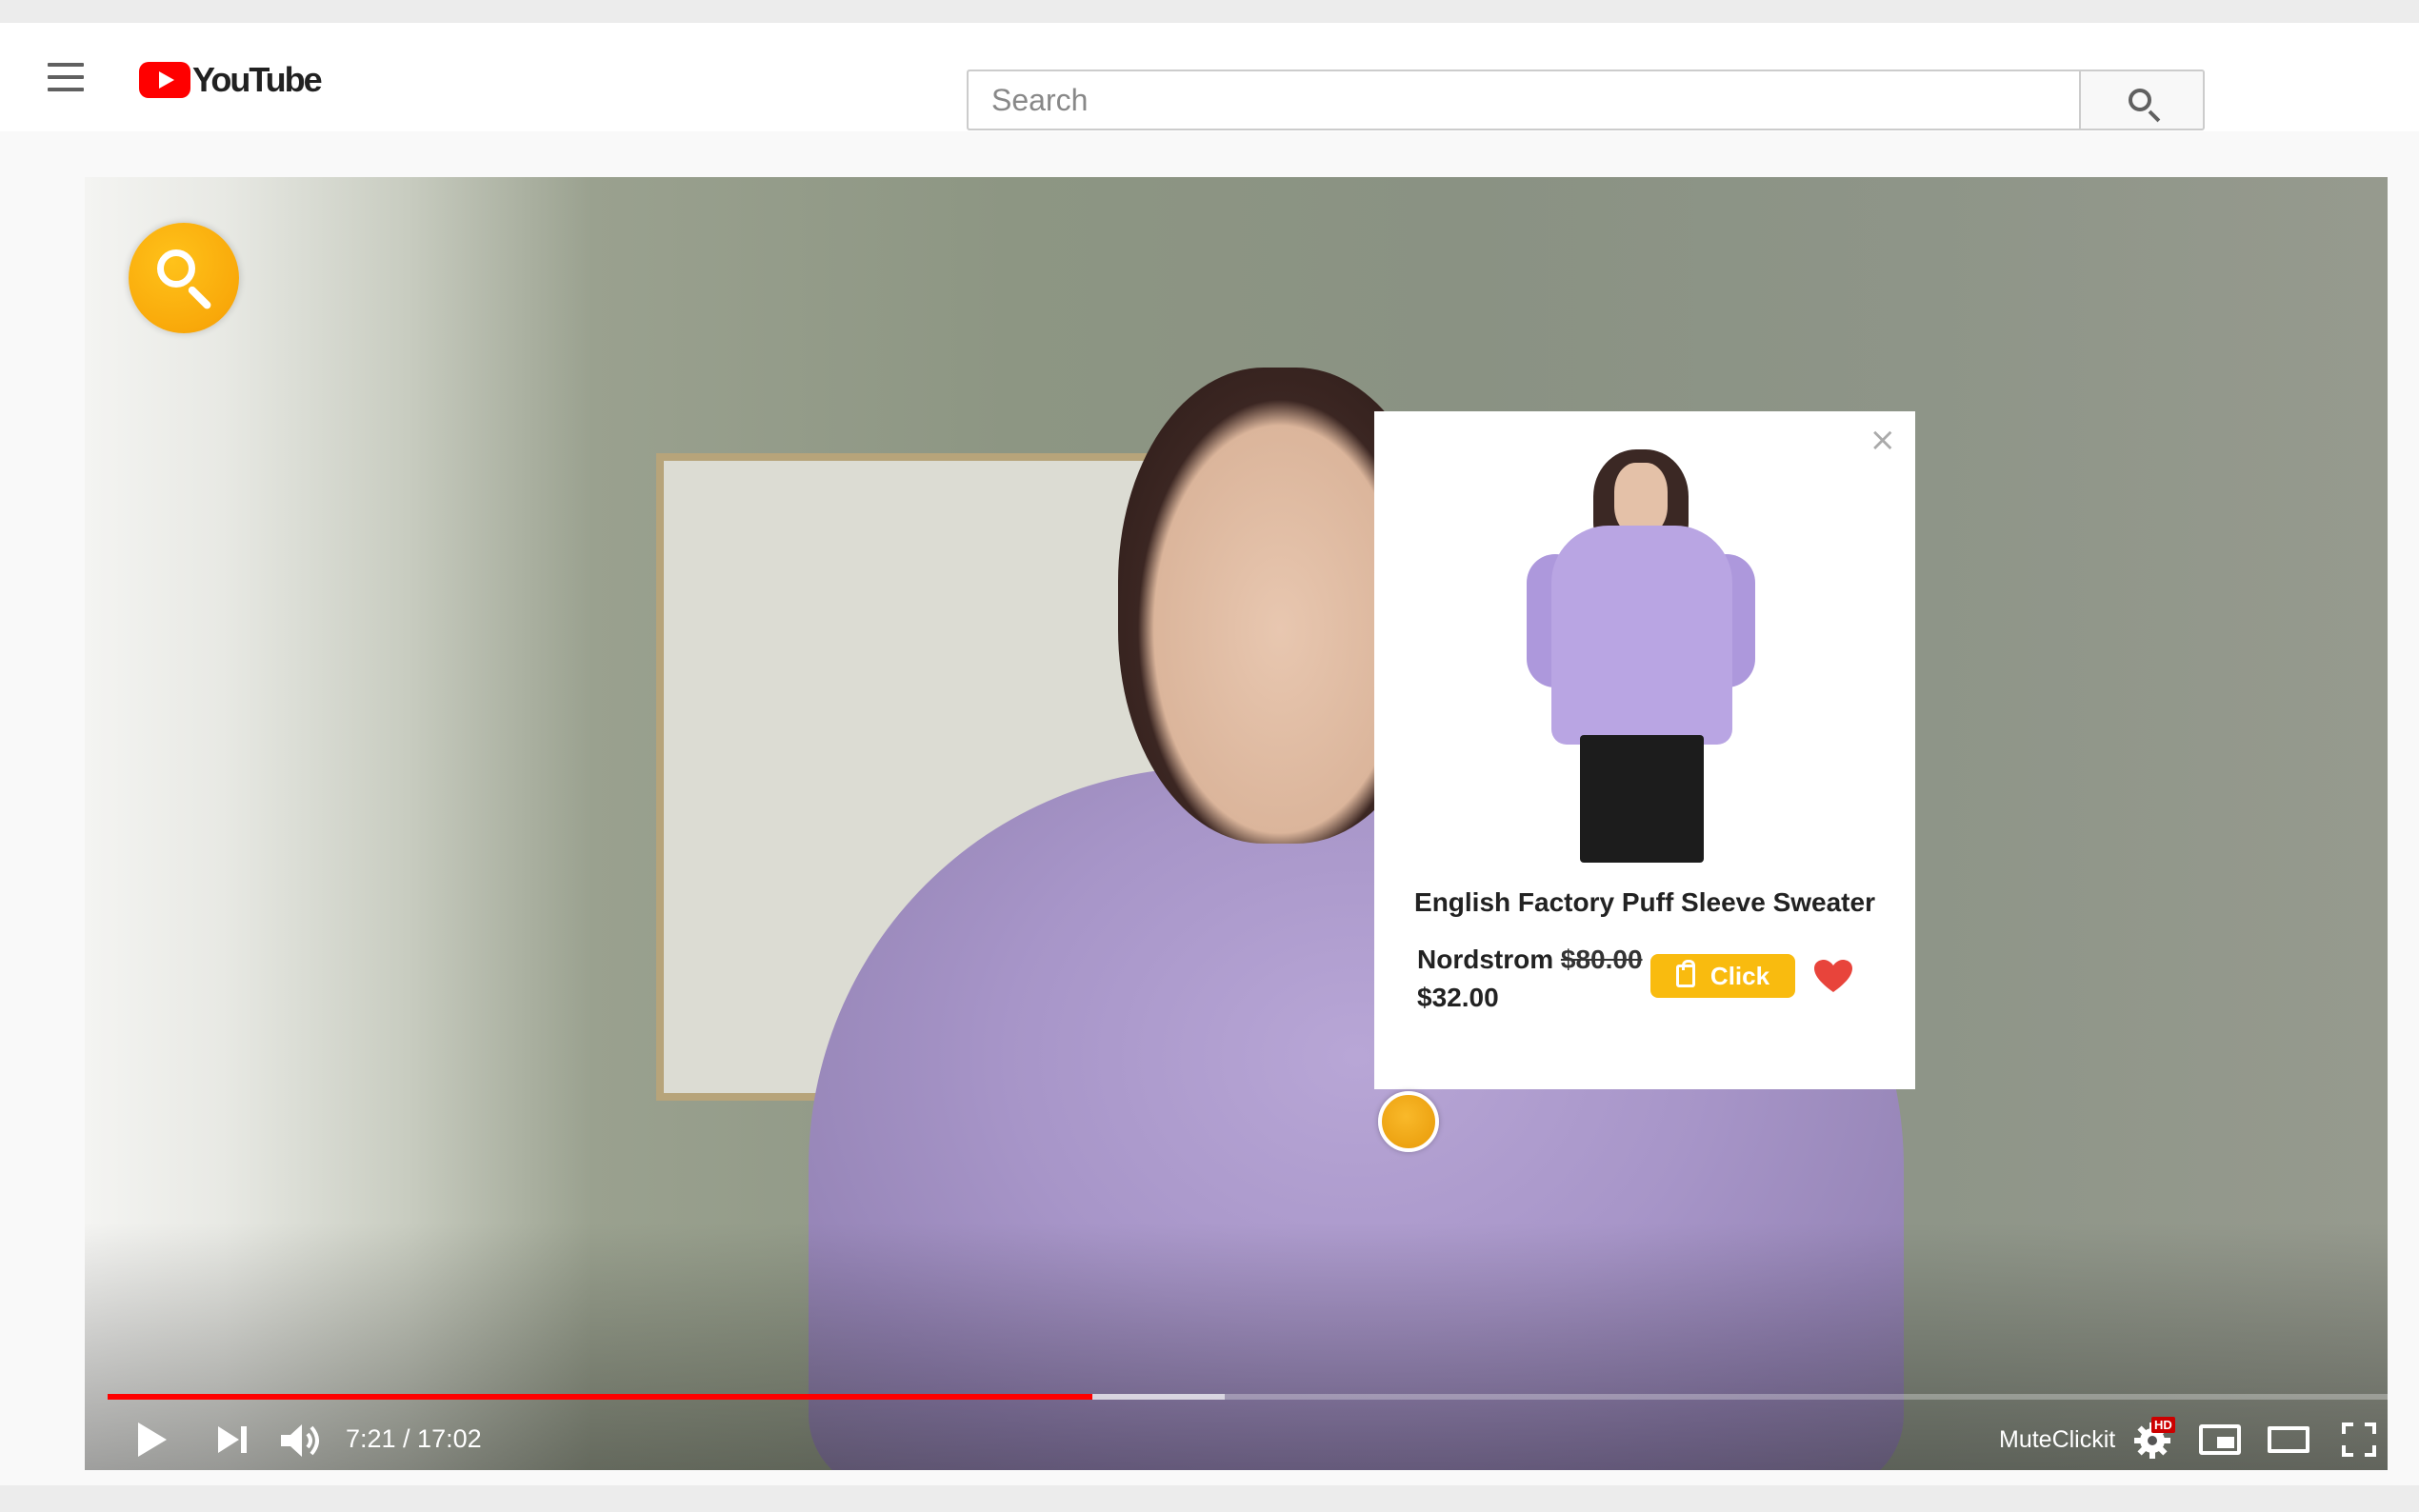 The width and height of the screenshot is (2419, 1512). What do you see at coordinates (303, 1440) in the screenshot?
I see `volume-icon` at bounding box center [303, 1440].